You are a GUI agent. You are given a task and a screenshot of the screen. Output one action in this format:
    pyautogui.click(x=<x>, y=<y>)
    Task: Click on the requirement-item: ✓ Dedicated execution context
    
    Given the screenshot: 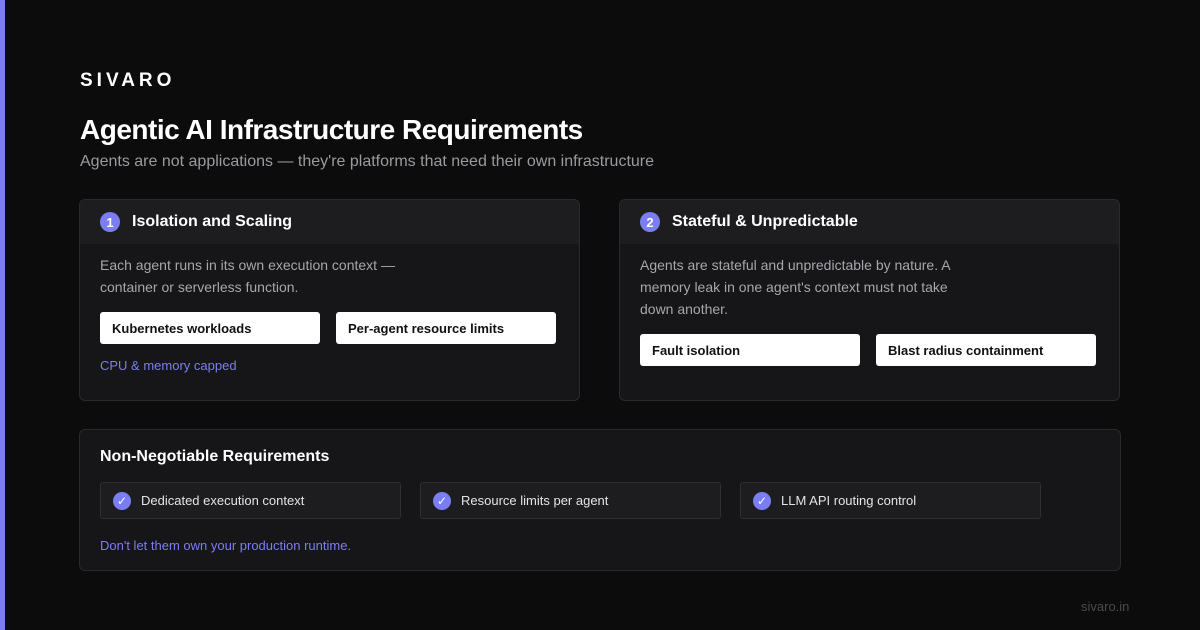 What is the action you would take?
    pyautogui.click(x=250, y=500)
    